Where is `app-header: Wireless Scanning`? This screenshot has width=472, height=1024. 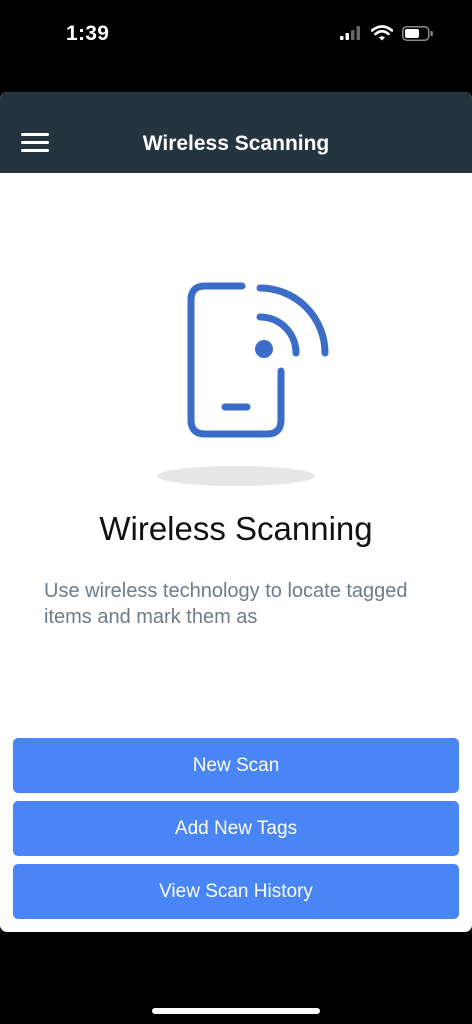 app-header: Wireless Scanning is located at coordinates (236, 132).